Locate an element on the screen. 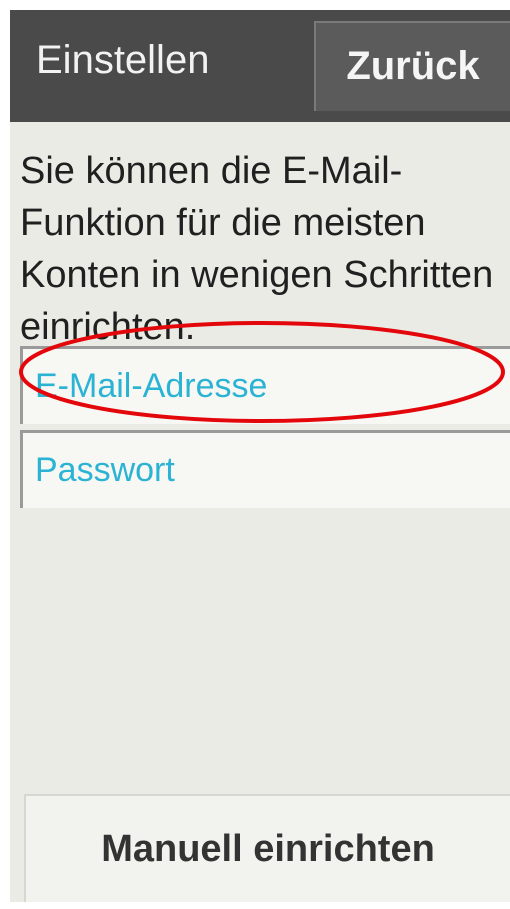 This screenshot has width=510, height=909. password-field is located at coordinates (265, 469).